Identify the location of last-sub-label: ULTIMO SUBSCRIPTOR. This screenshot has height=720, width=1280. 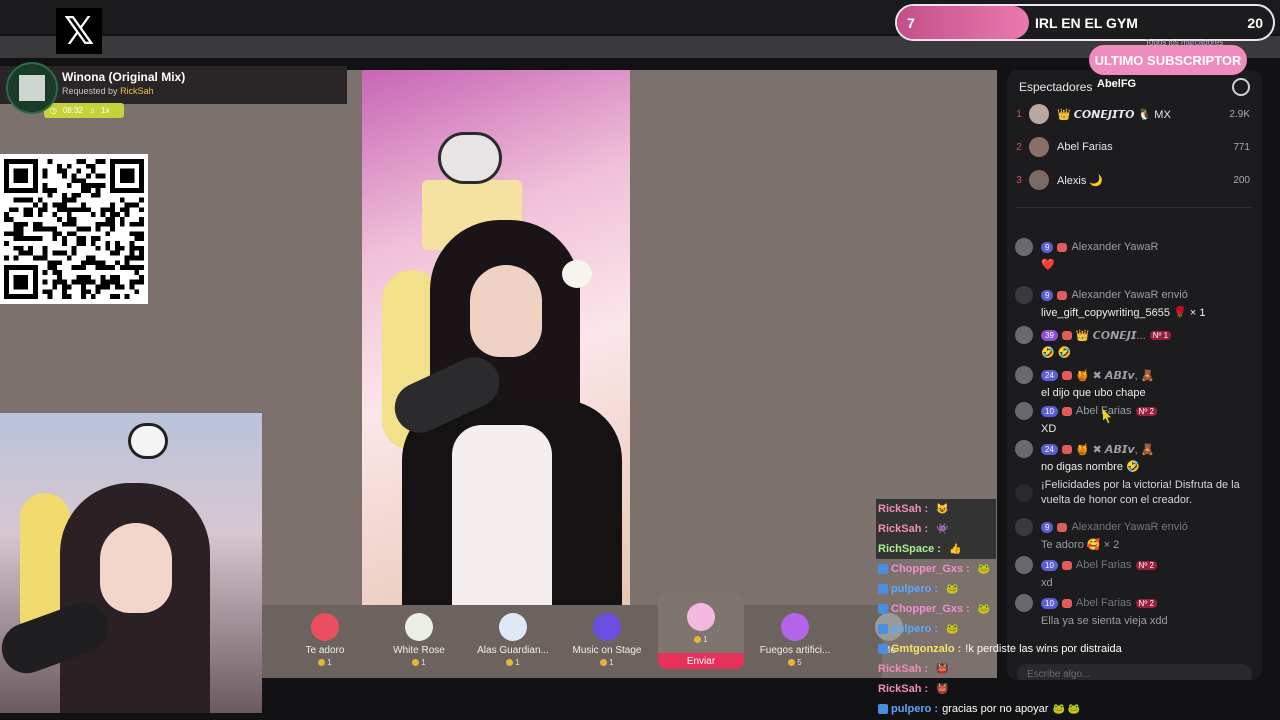
(1168, 60).